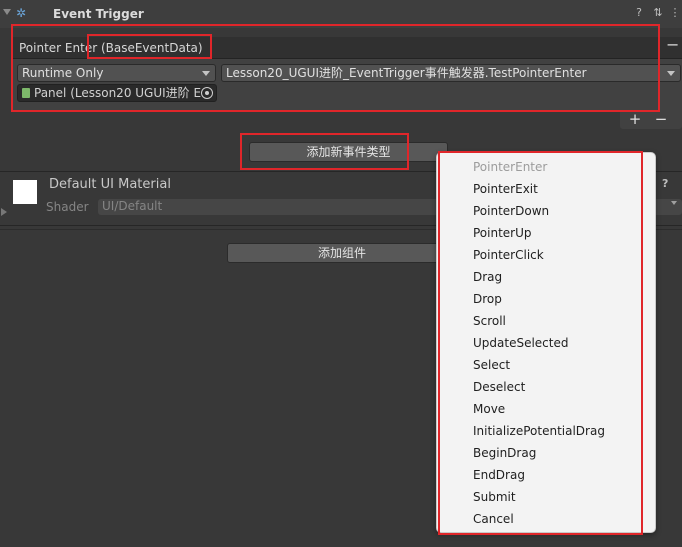 The image size is (682, 547). I want to click on add-component-button: 添加组件, so click(342, 253).